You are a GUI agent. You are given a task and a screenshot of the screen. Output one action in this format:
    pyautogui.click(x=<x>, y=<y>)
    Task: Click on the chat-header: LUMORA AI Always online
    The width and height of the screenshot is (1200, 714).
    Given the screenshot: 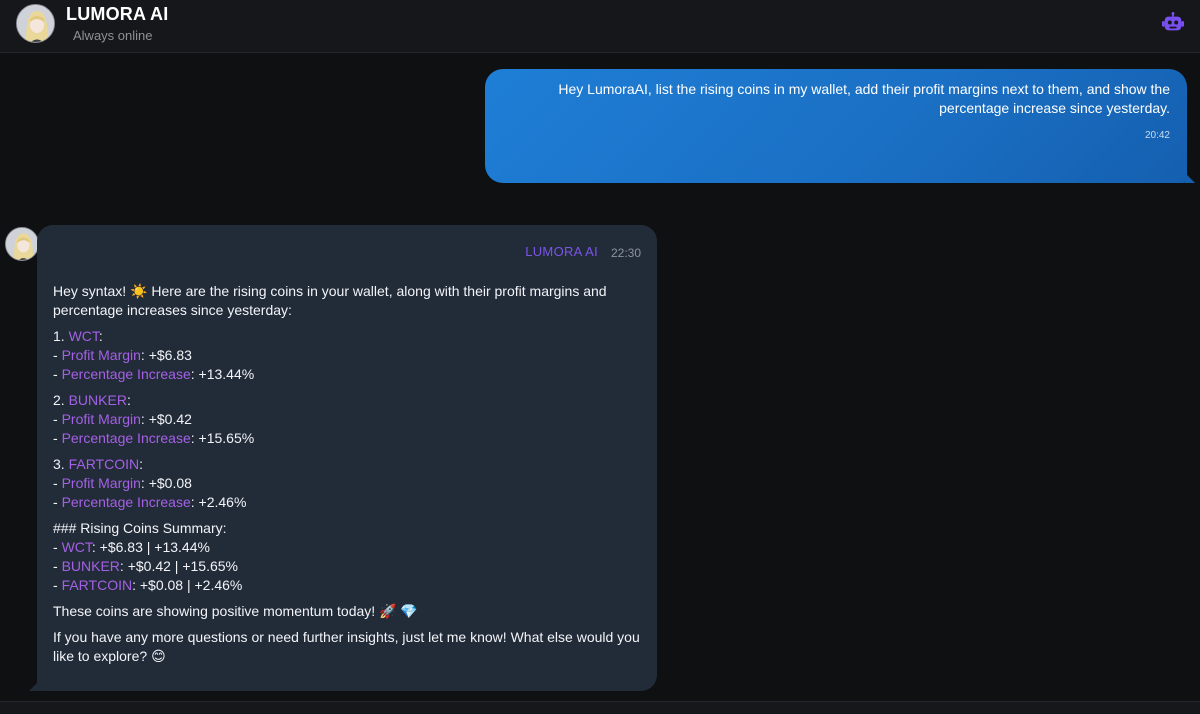 What is the action you would take?
    pyautogui.click(x=600, y=26)
    